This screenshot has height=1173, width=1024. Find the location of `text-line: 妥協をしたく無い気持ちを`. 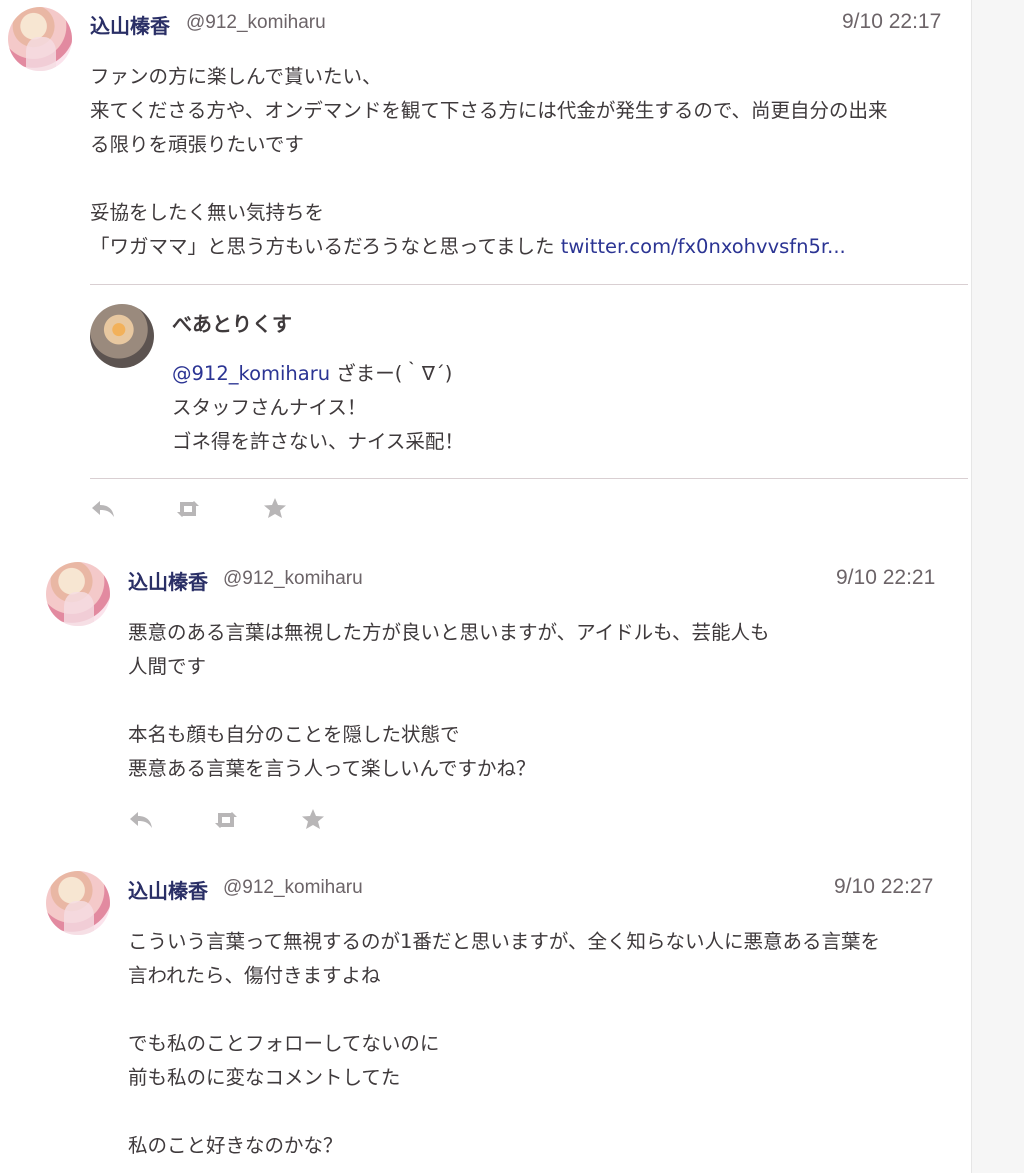

text-line: 妥協をしたく無い気持ちを is located at coordinates (207, 212).